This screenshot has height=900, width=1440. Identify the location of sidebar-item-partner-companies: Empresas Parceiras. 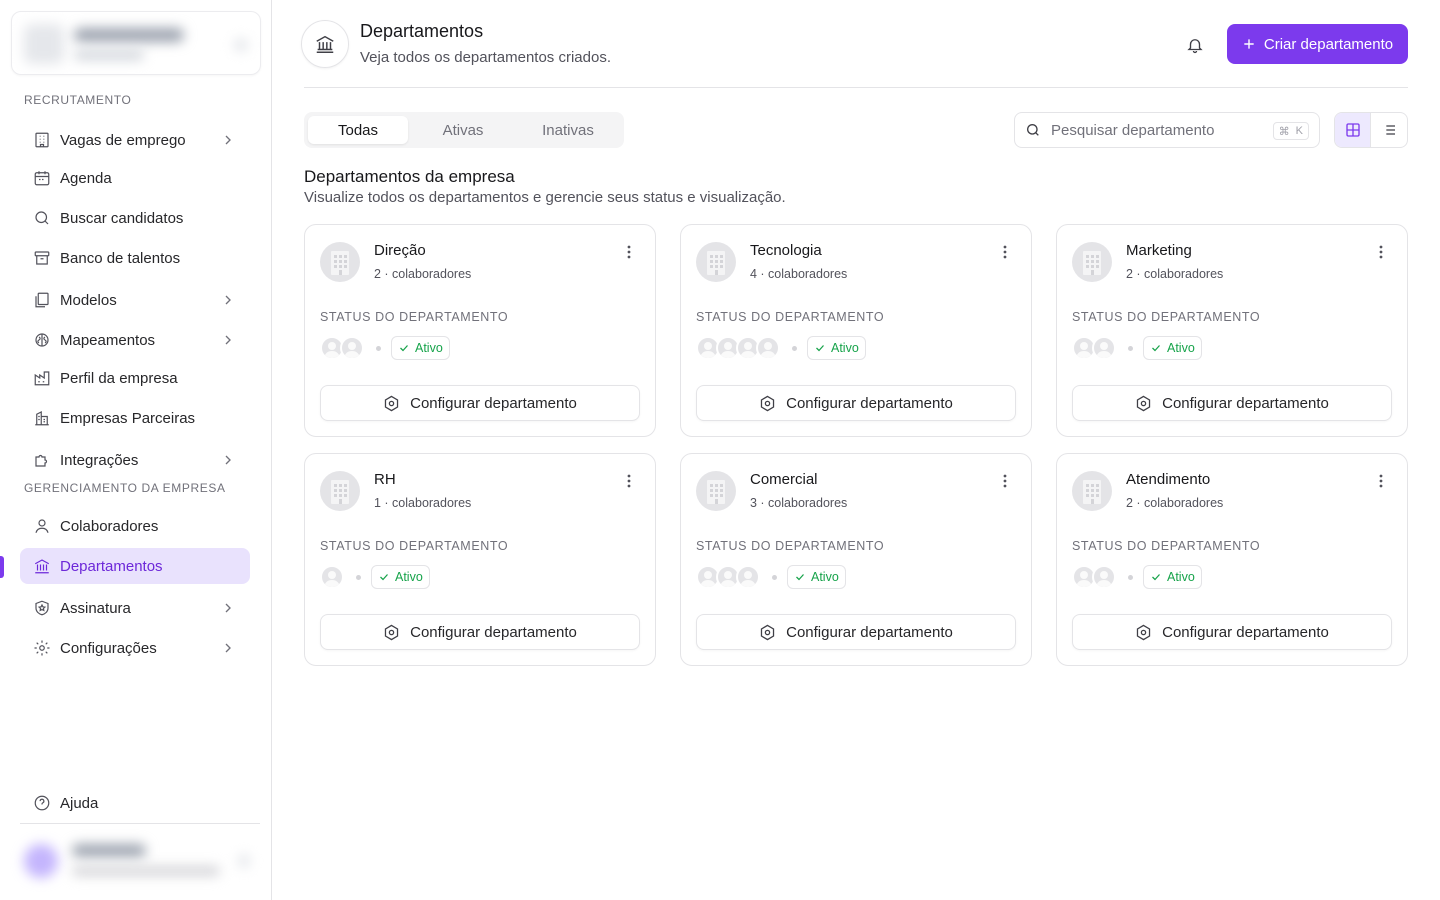
(135, 418).